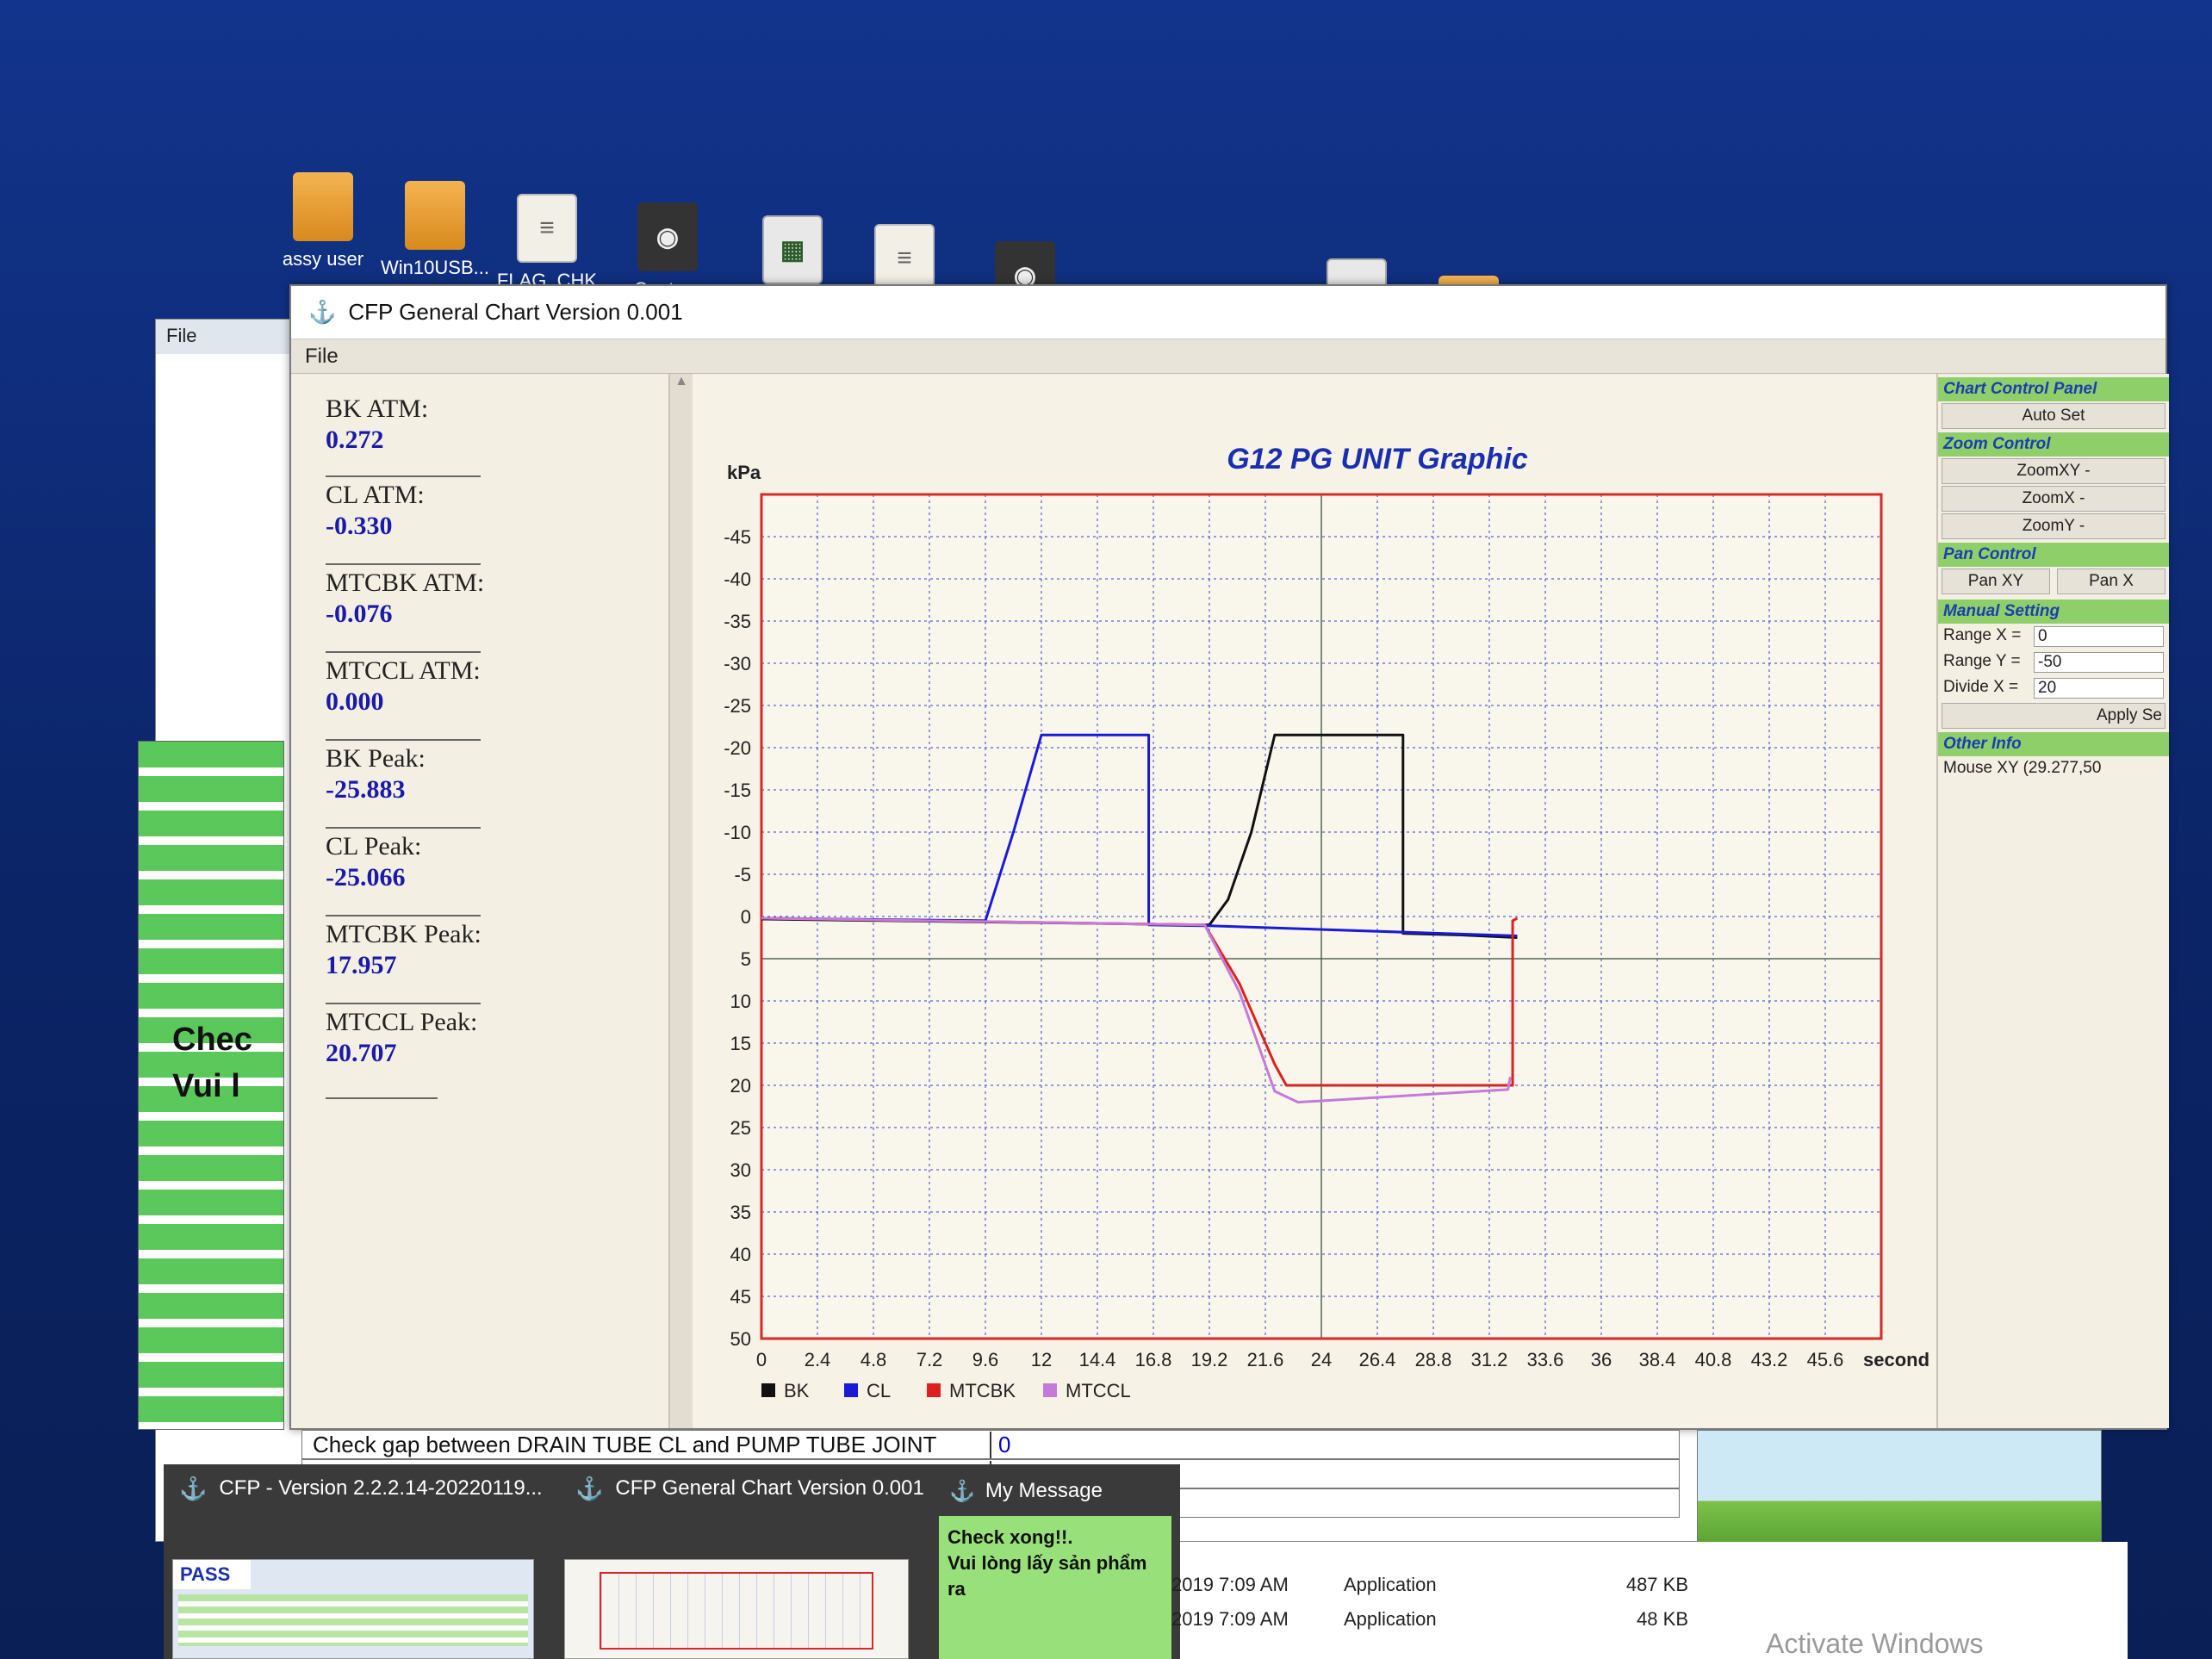 This screenshot has height=1659, width=2212. I want to click on x-tick-label: 36, so click(1601, 1359).